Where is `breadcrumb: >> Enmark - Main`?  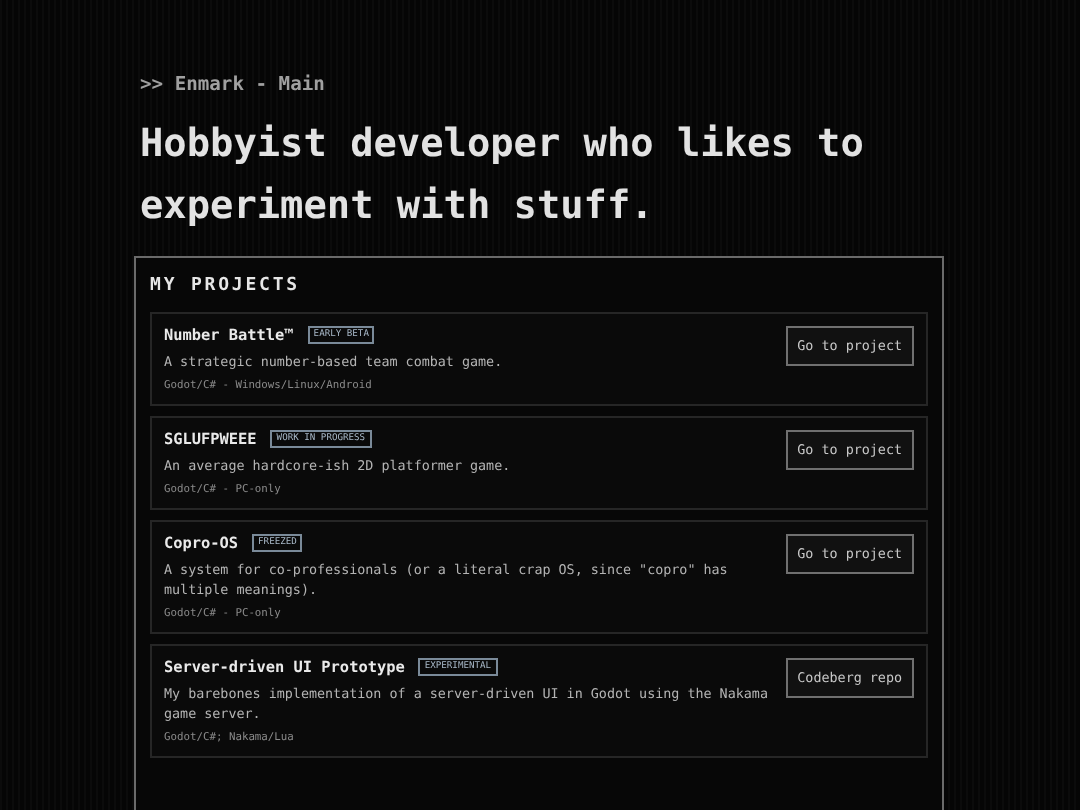 breadcrumb: >> Enmark - Main is located at coordinates (233, 86).